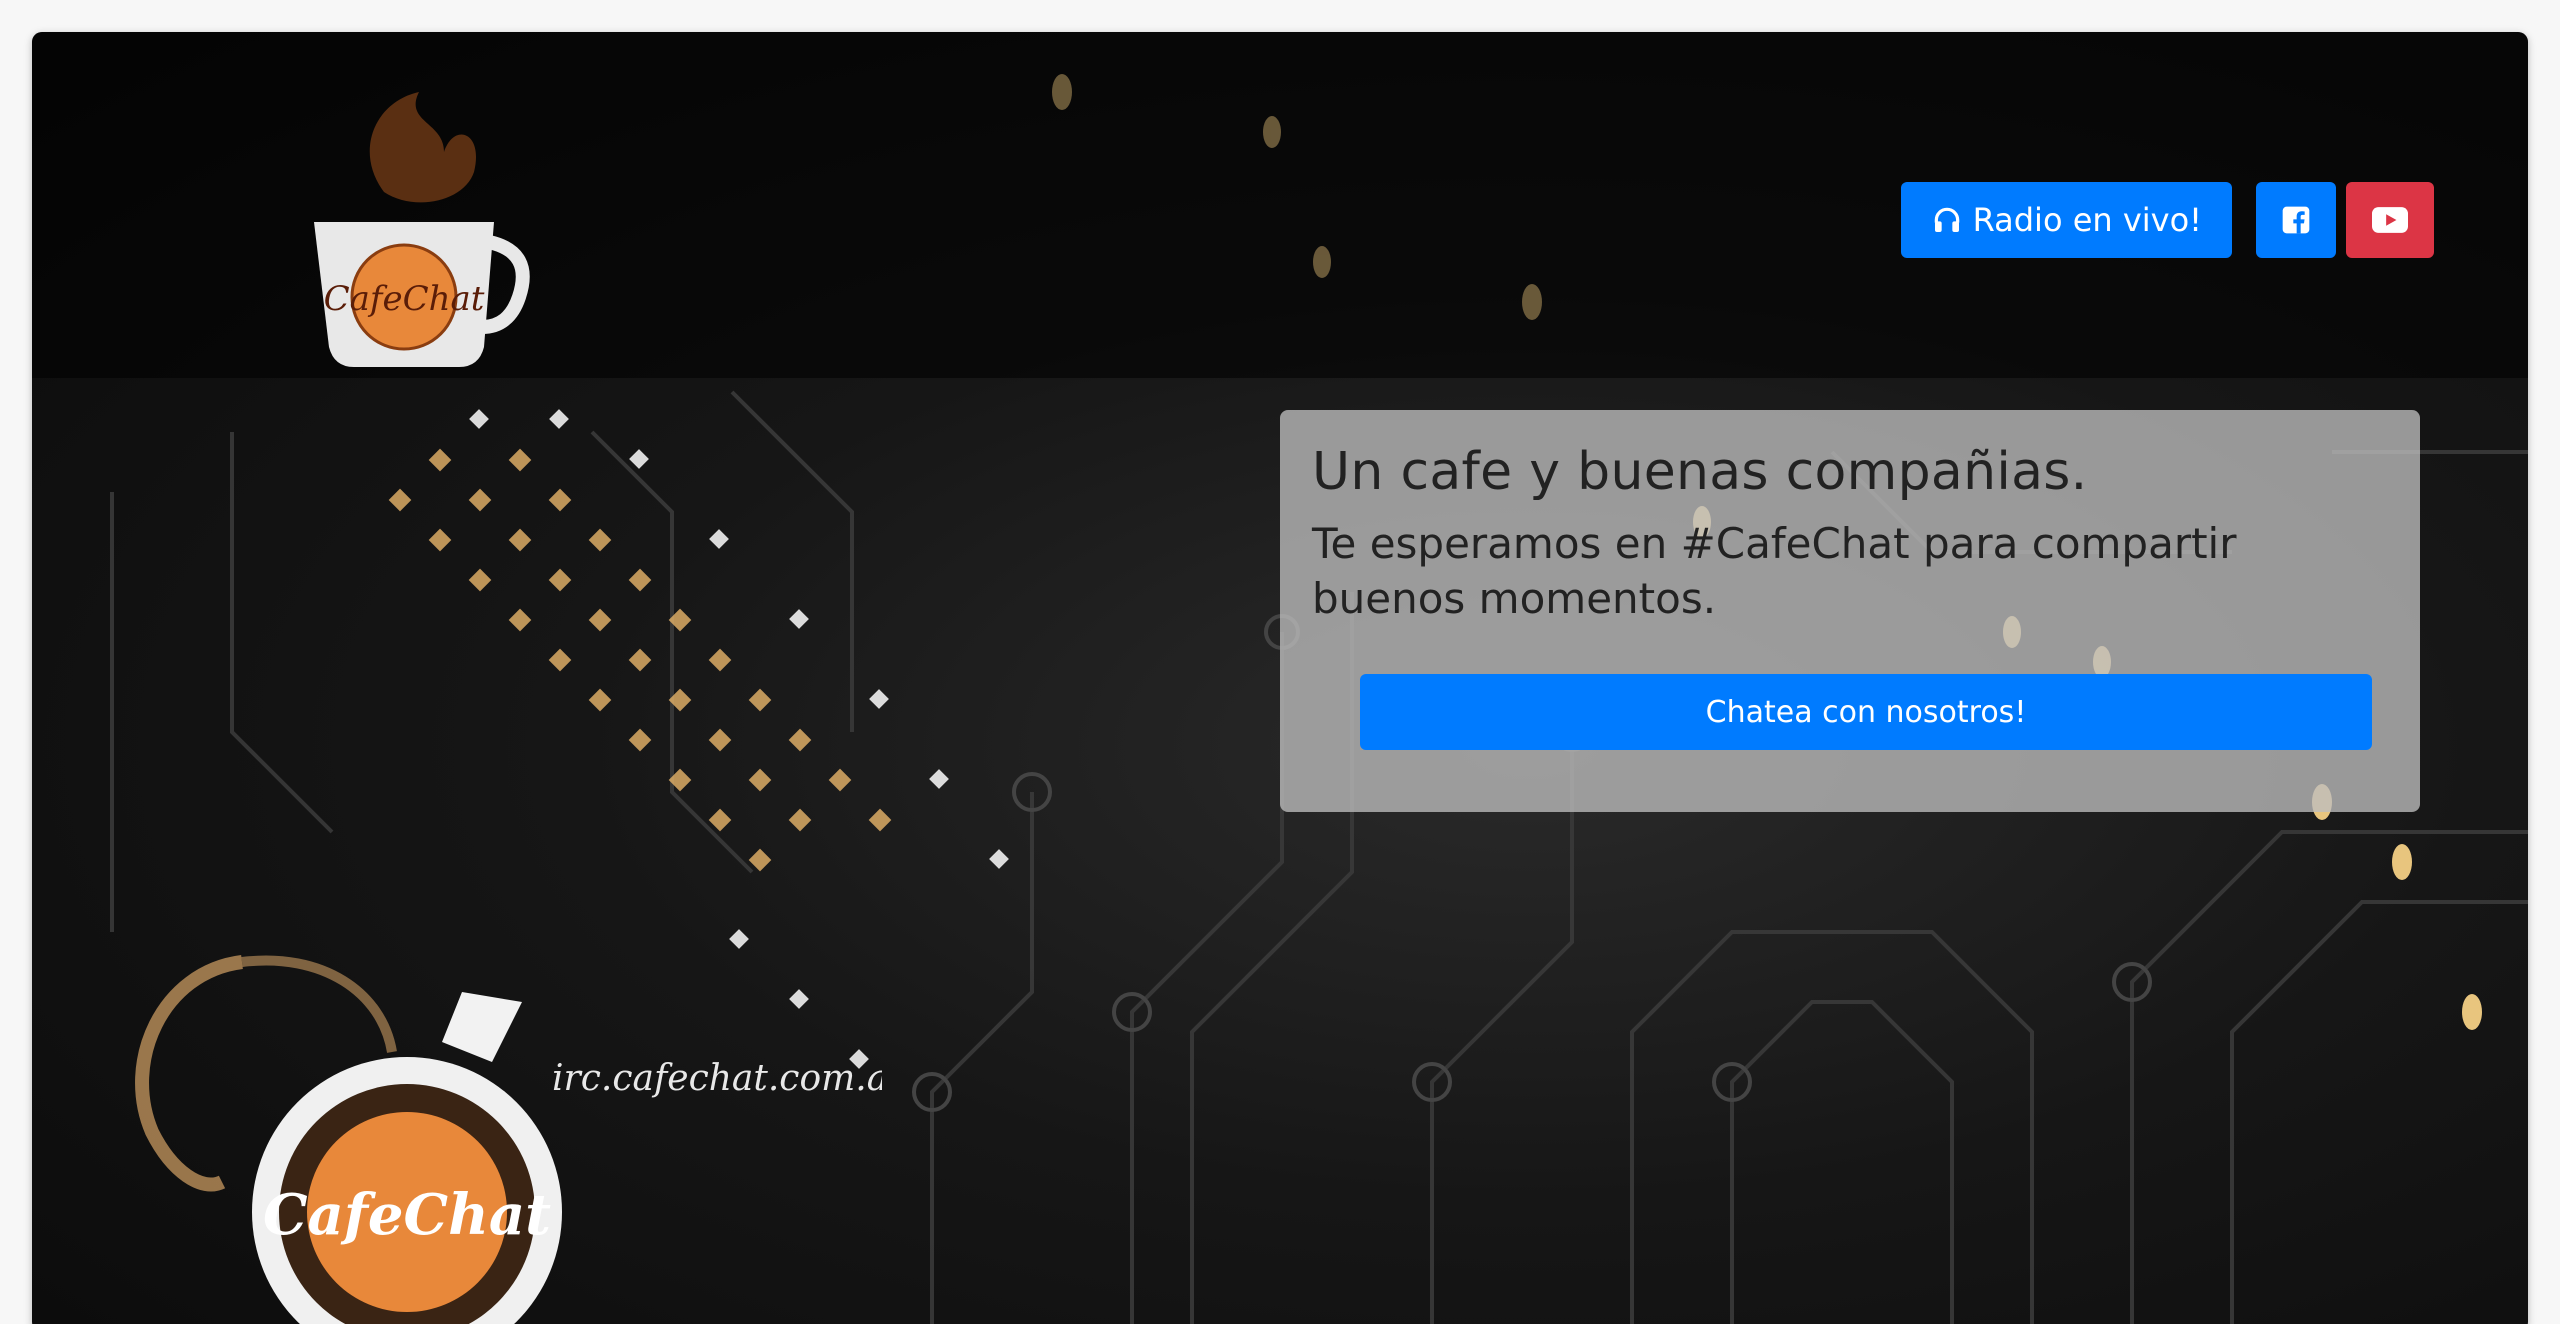  I want to click on facebook-button, so click(2296, 220).